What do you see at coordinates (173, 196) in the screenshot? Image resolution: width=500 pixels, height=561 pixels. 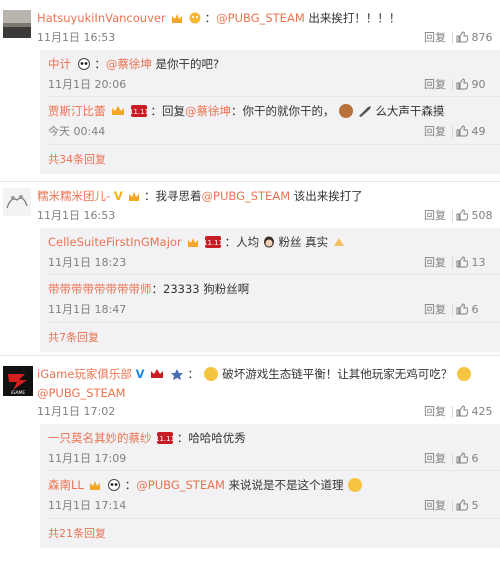 I see `comment-separator: ：我寻思着` at bounding box center [173, 196].